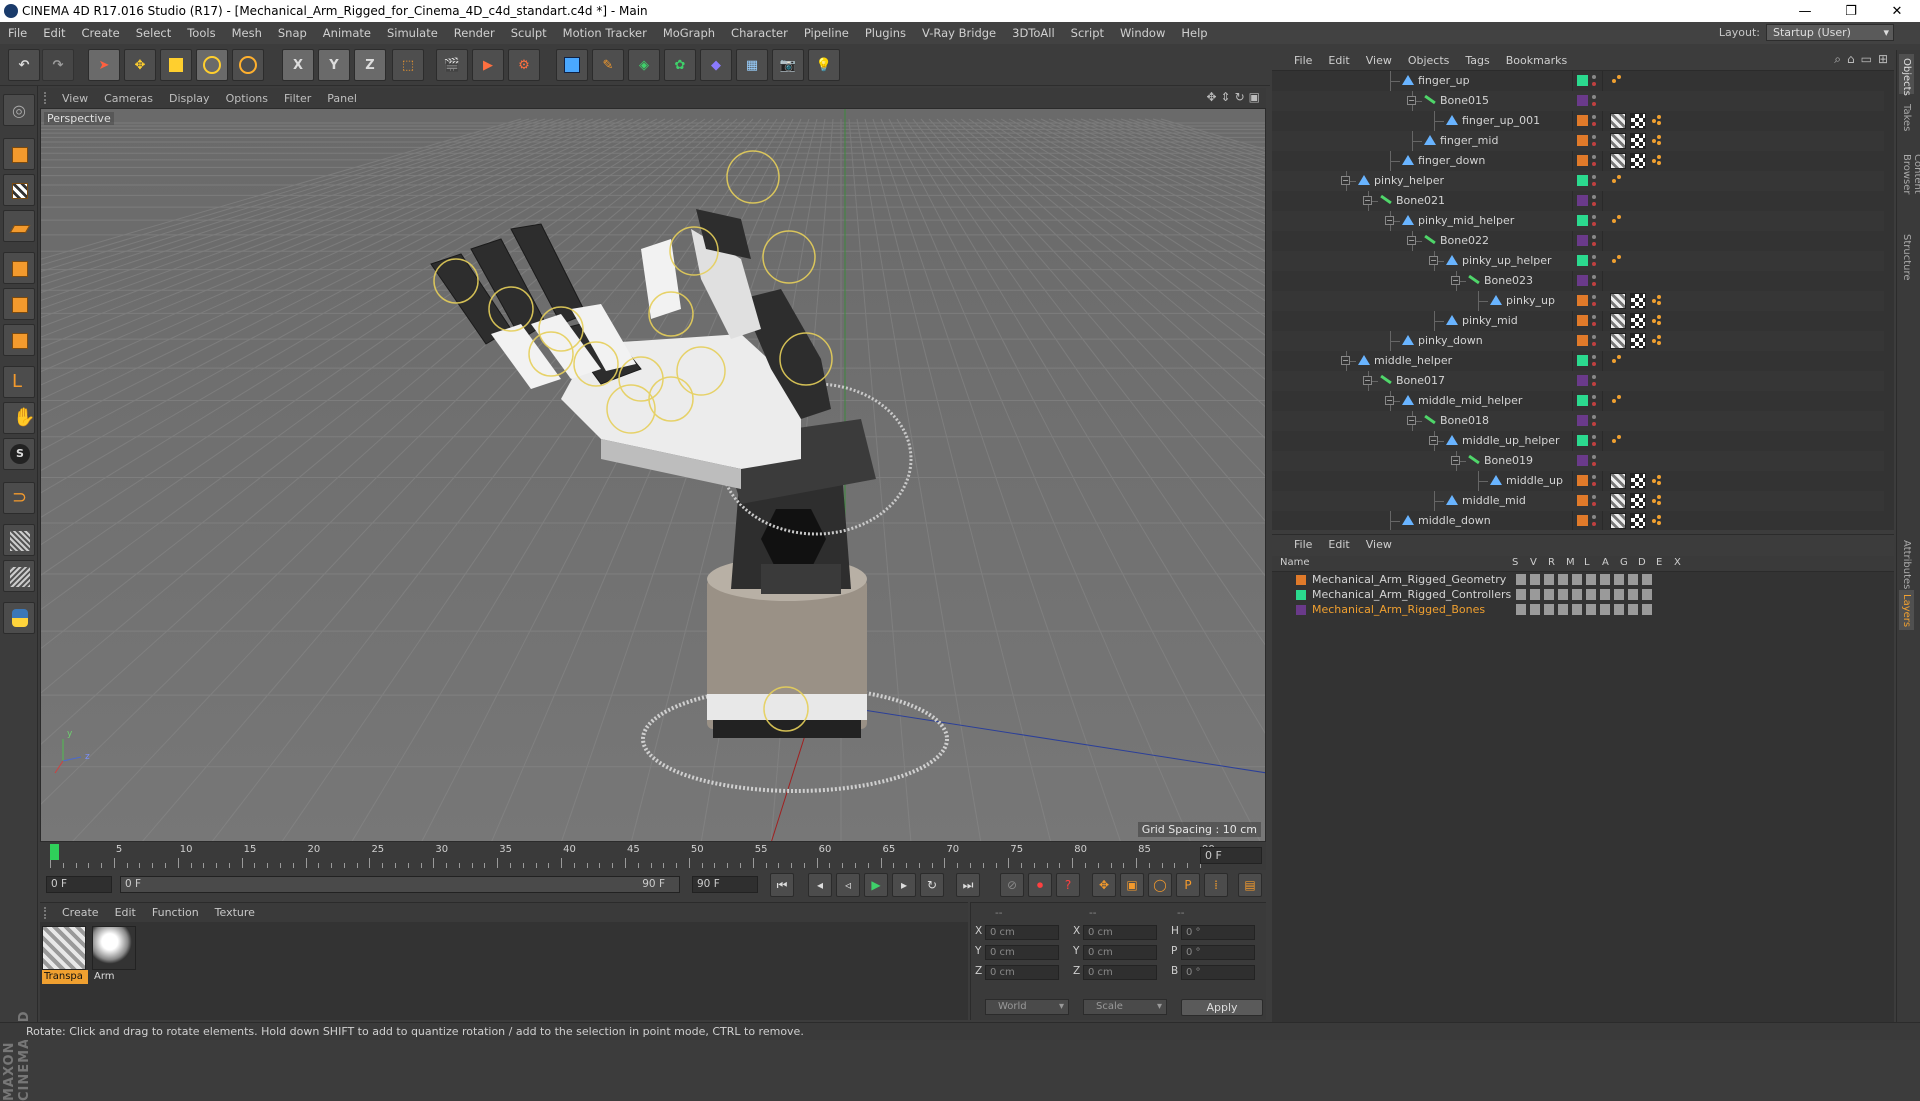 The width and height of the screenshot is (1920, 1101). What do you see at coordinates (820, 885) in the screenshot?
I see `previous-key-button: ◂` at bounding box center [820, 885].